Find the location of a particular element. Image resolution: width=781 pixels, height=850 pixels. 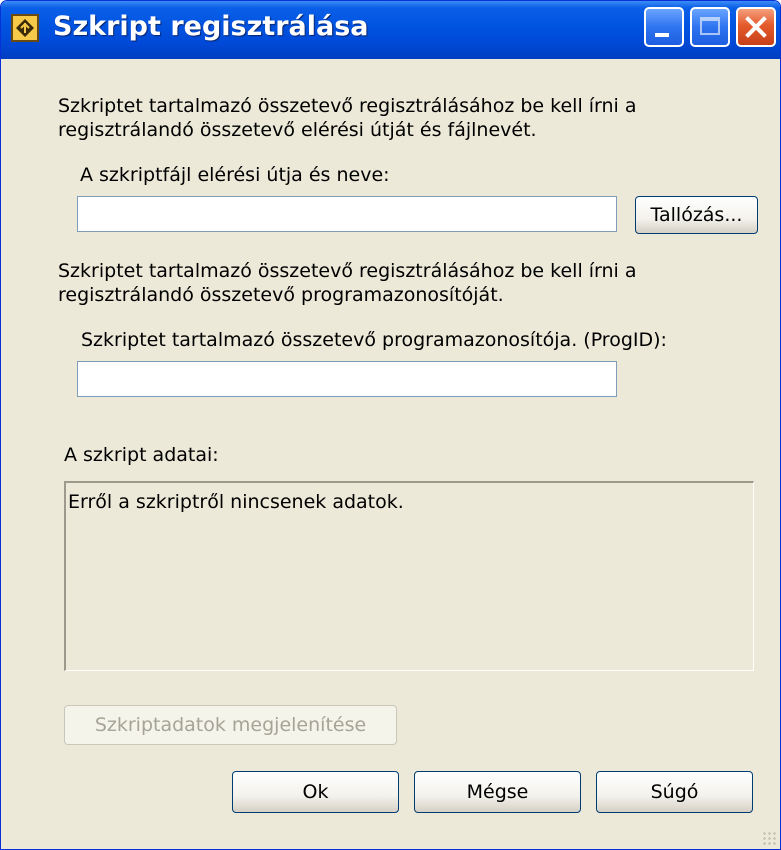

window-title: Szkript regisztrálása is located at coordinates (211, 26).